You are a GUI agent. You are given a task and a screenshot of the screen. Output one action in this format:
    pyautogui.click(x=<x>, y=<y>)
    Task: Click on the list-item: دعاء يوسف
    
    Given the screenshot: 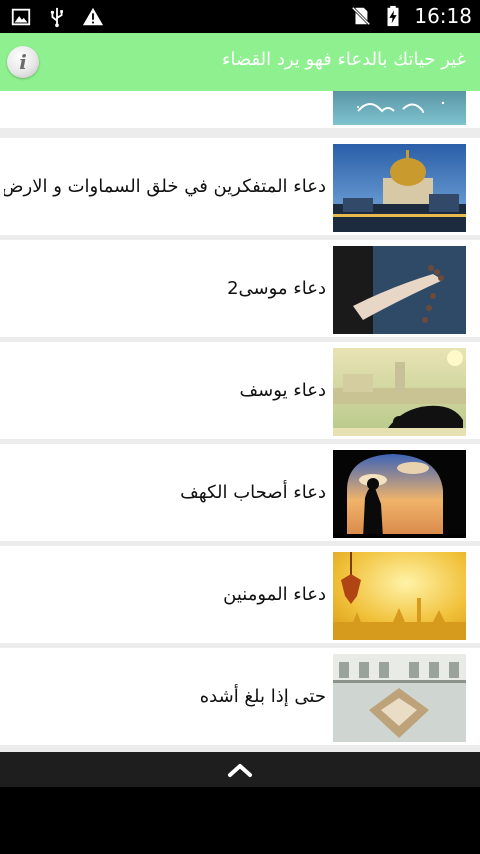 What is the action you would take?
    pyautogui.click(x=240, y=390)
    